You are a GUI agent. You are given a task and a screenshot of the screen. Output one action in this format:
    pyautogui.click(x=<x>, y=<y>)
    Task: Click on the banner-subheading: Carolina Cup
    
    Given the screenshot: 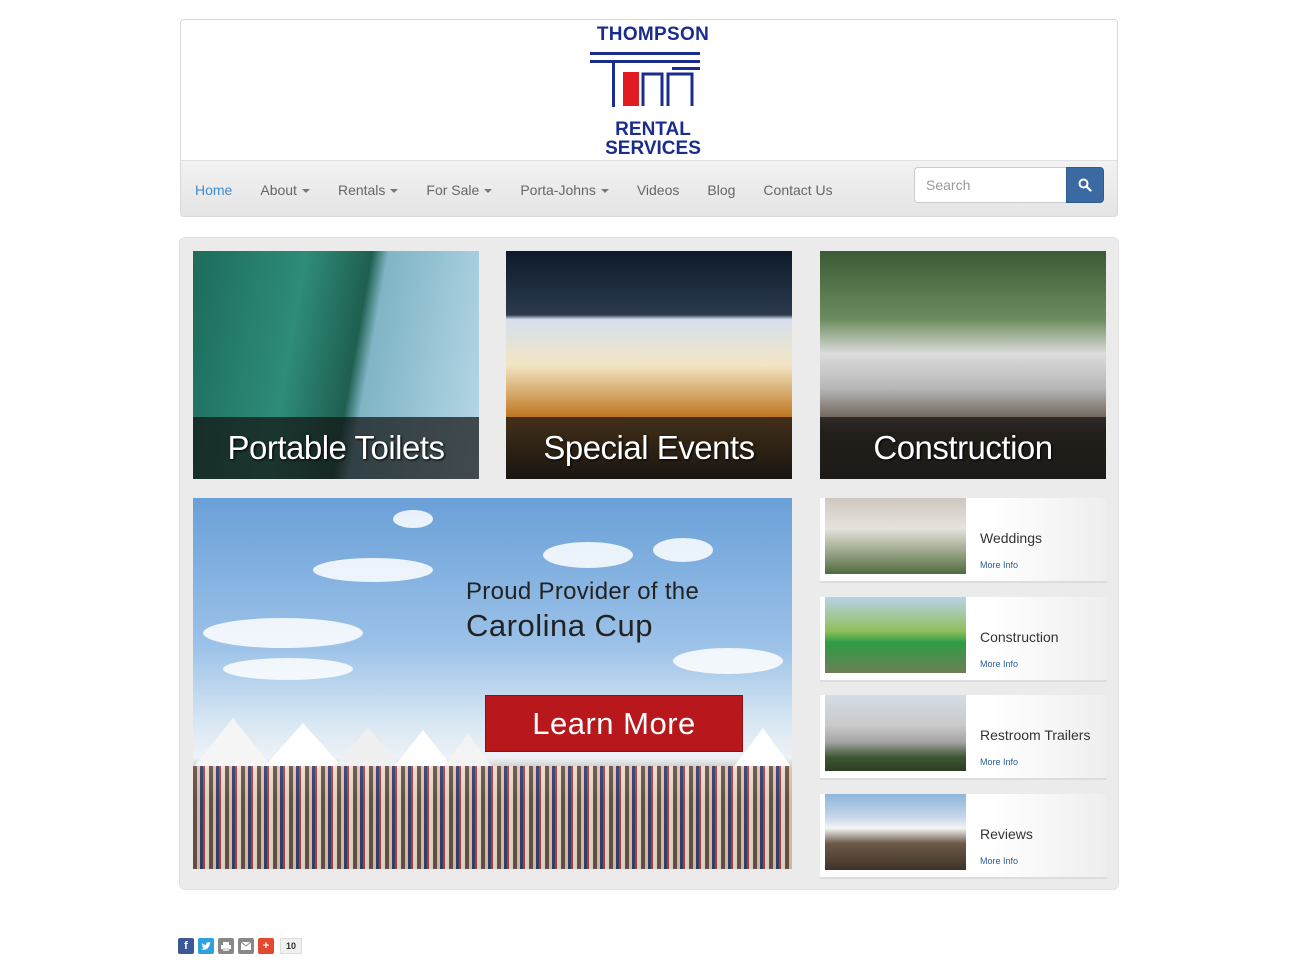 What is the action you would take?
    pyautogui.click(x=559, y=625)
    